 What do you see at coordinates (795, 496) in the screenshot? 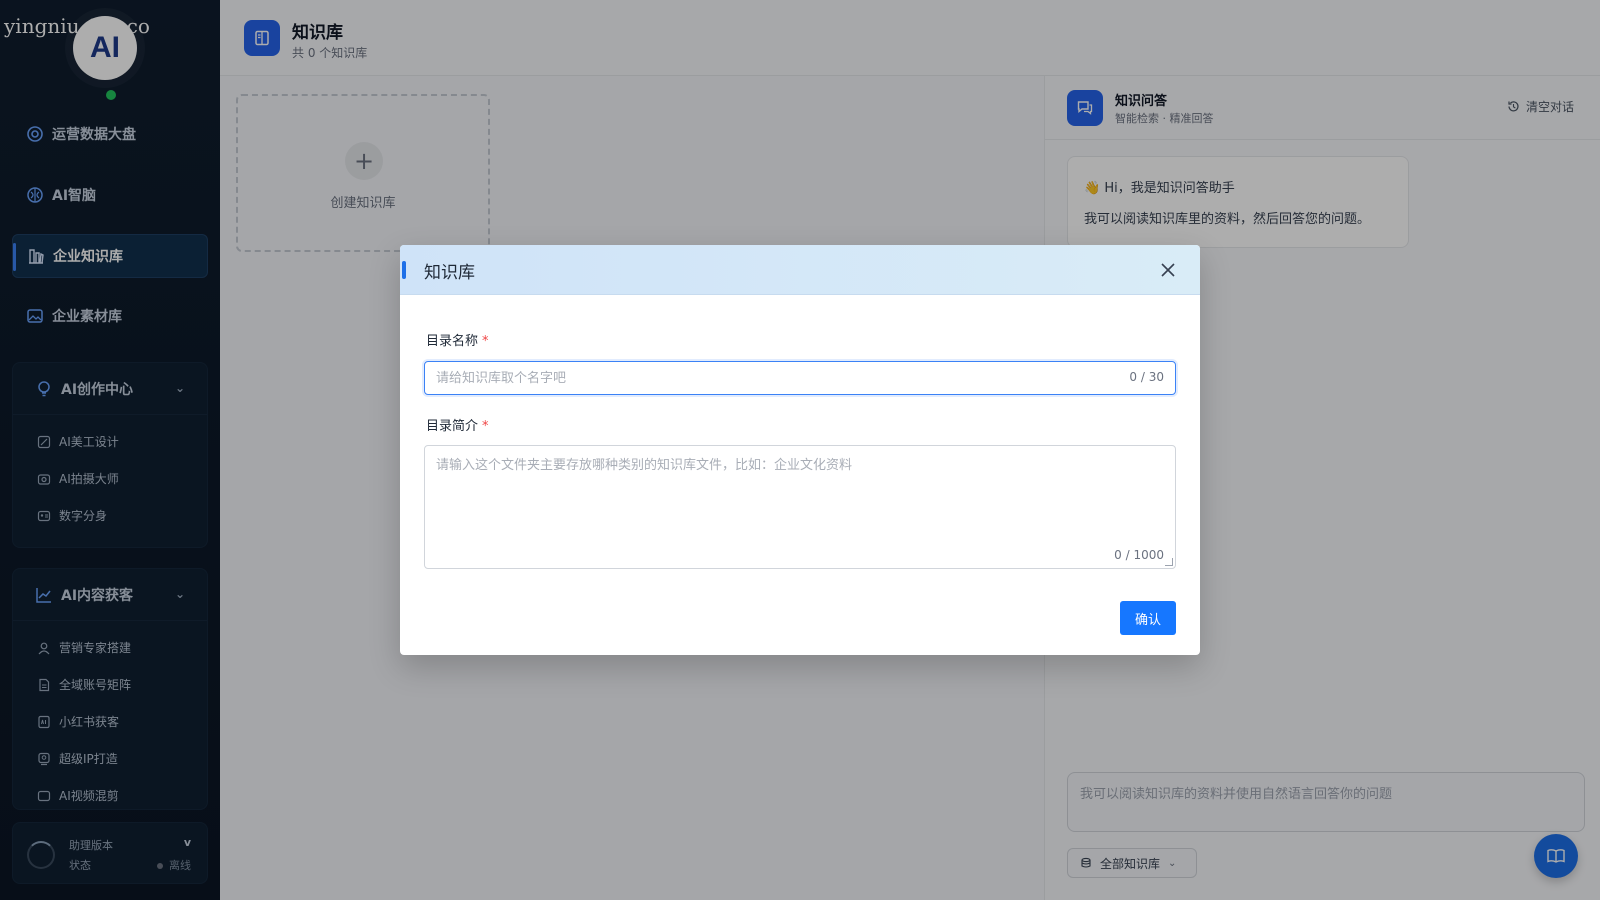
I see `desc-textarea` at bounding box center [795, 496].